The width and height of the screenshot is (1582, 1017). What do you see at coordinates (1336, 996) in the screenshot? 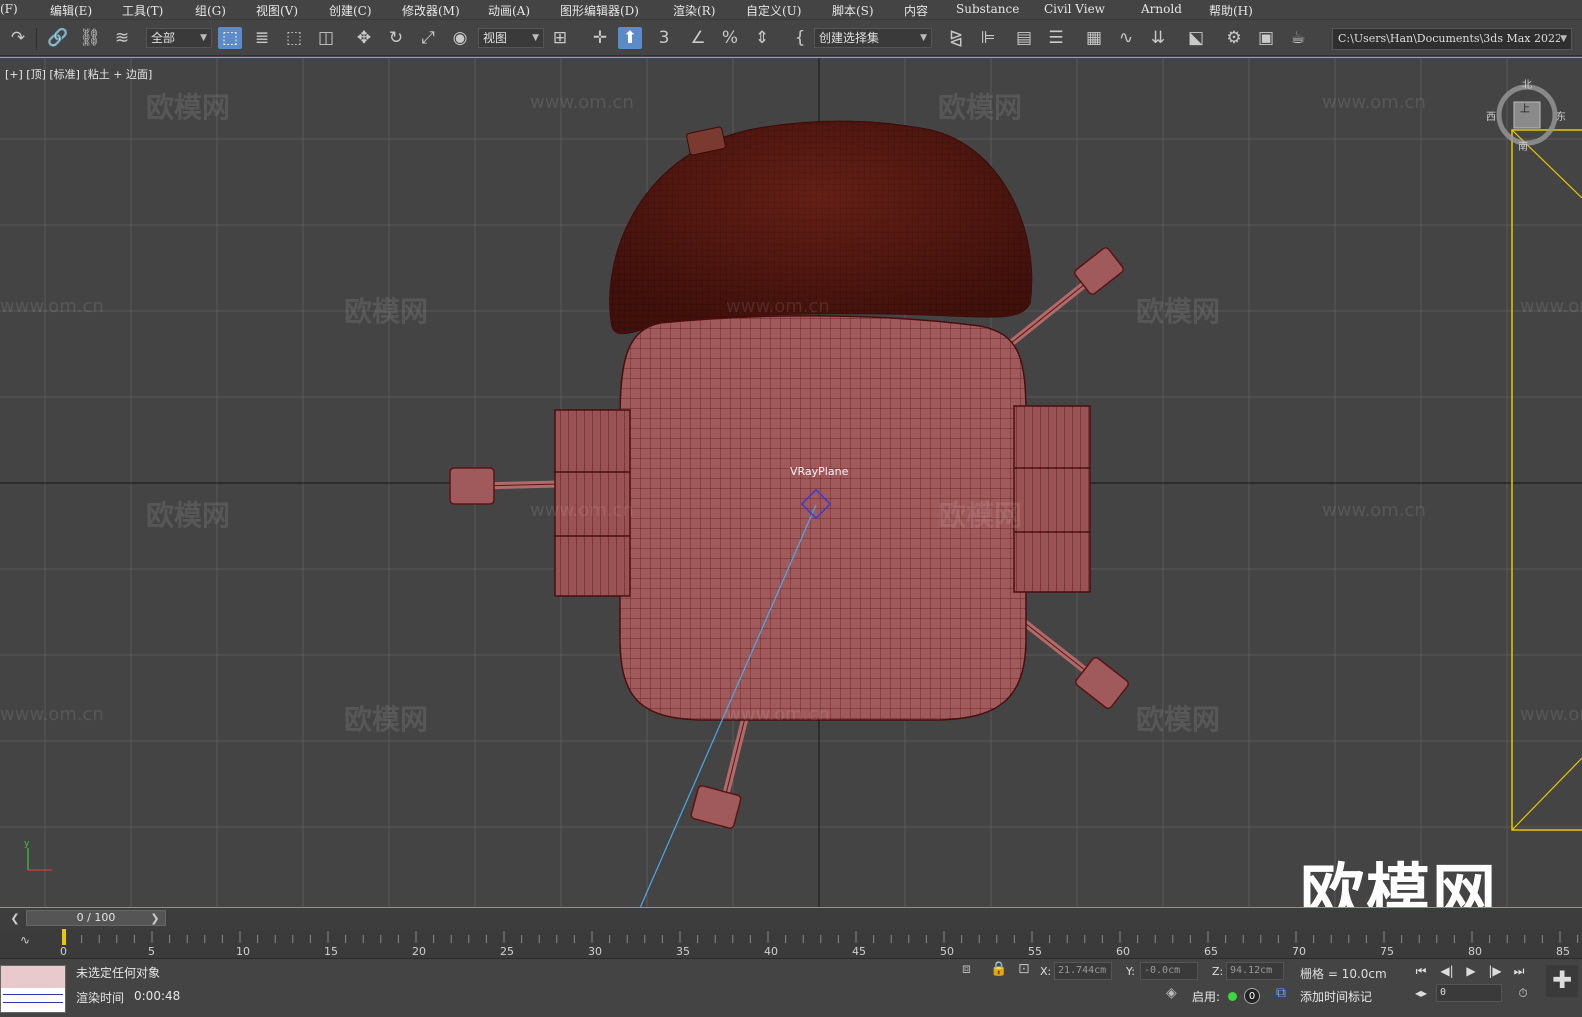
I see `add-time-tag-button: 添加时间标记` at bounding box center [1336, 996].